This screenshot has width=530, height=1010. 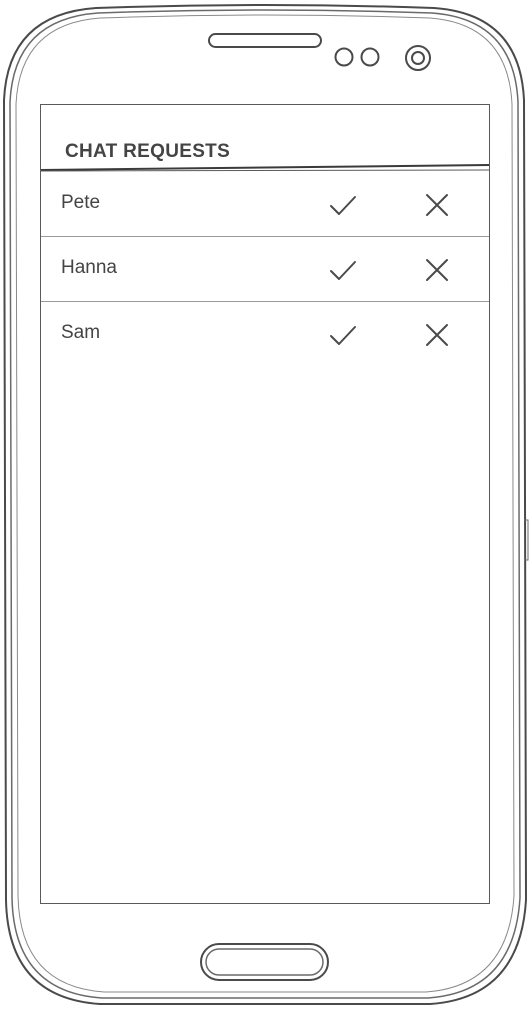 I want to click on chat-request-row: Hanna, so click(x=265, y=269).